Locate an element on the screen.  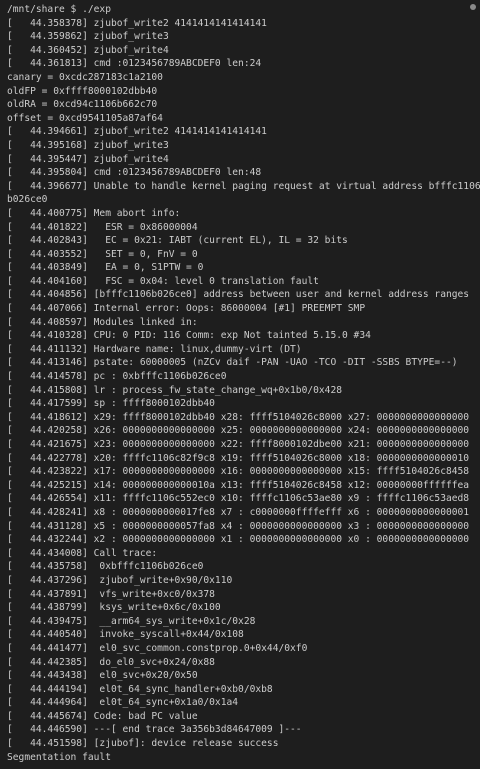
terminal-line: [ 44.403552] SET = 0, FnV = 0 is located at coordinates (102, 254).